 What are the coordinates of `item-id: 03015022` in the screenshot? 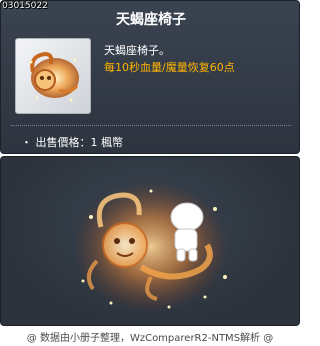 It's located at (25, 6).